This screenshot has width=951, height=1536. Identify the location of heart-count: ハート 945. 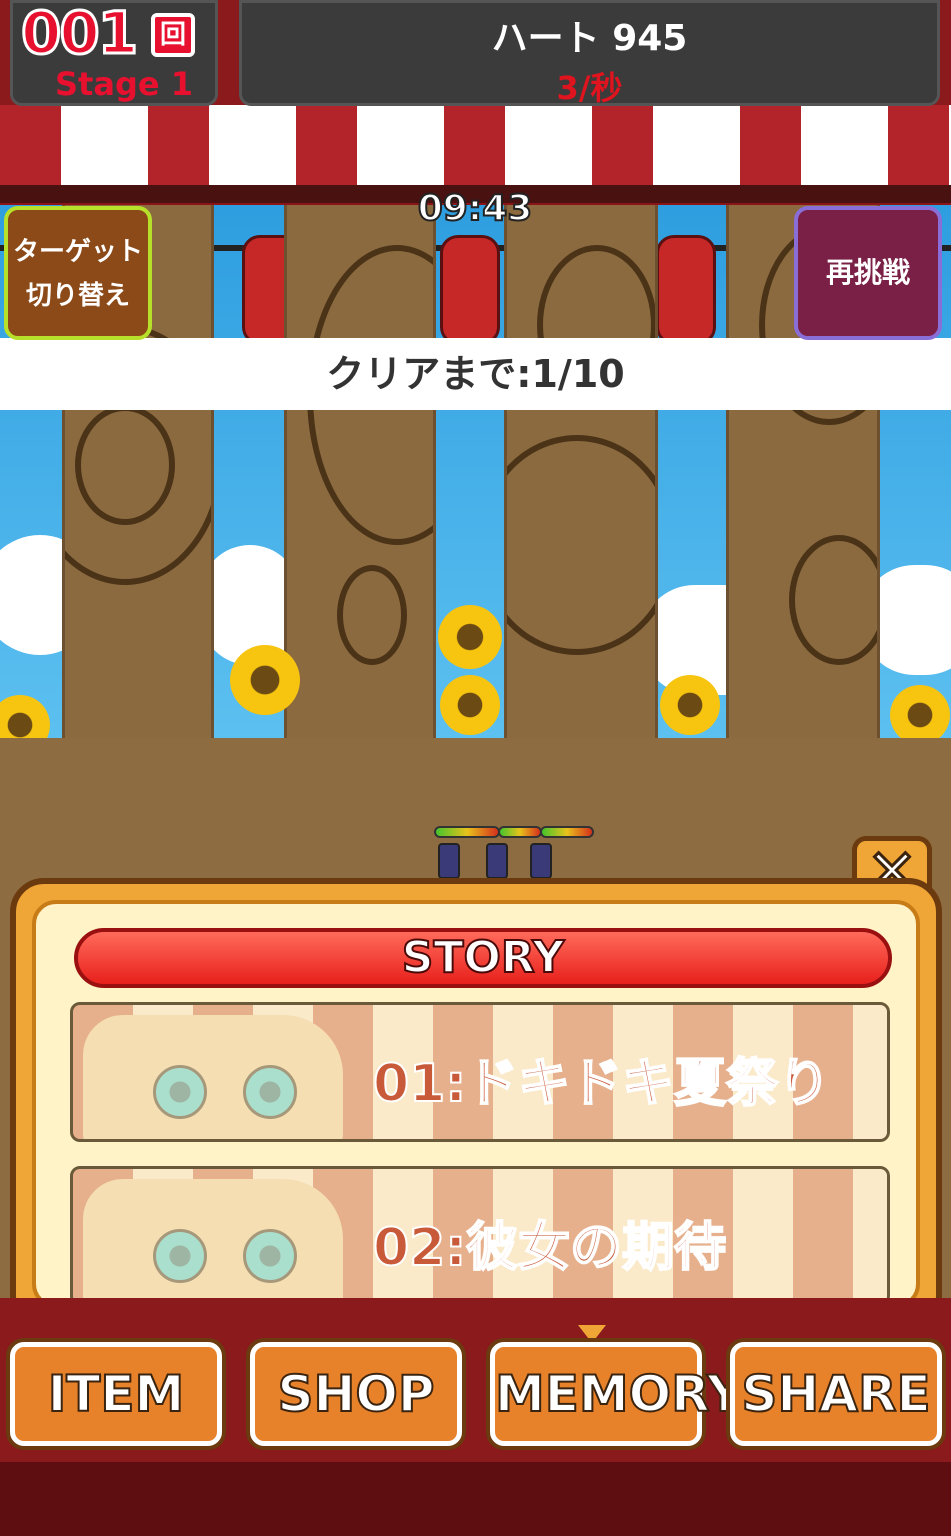
(589, 38).